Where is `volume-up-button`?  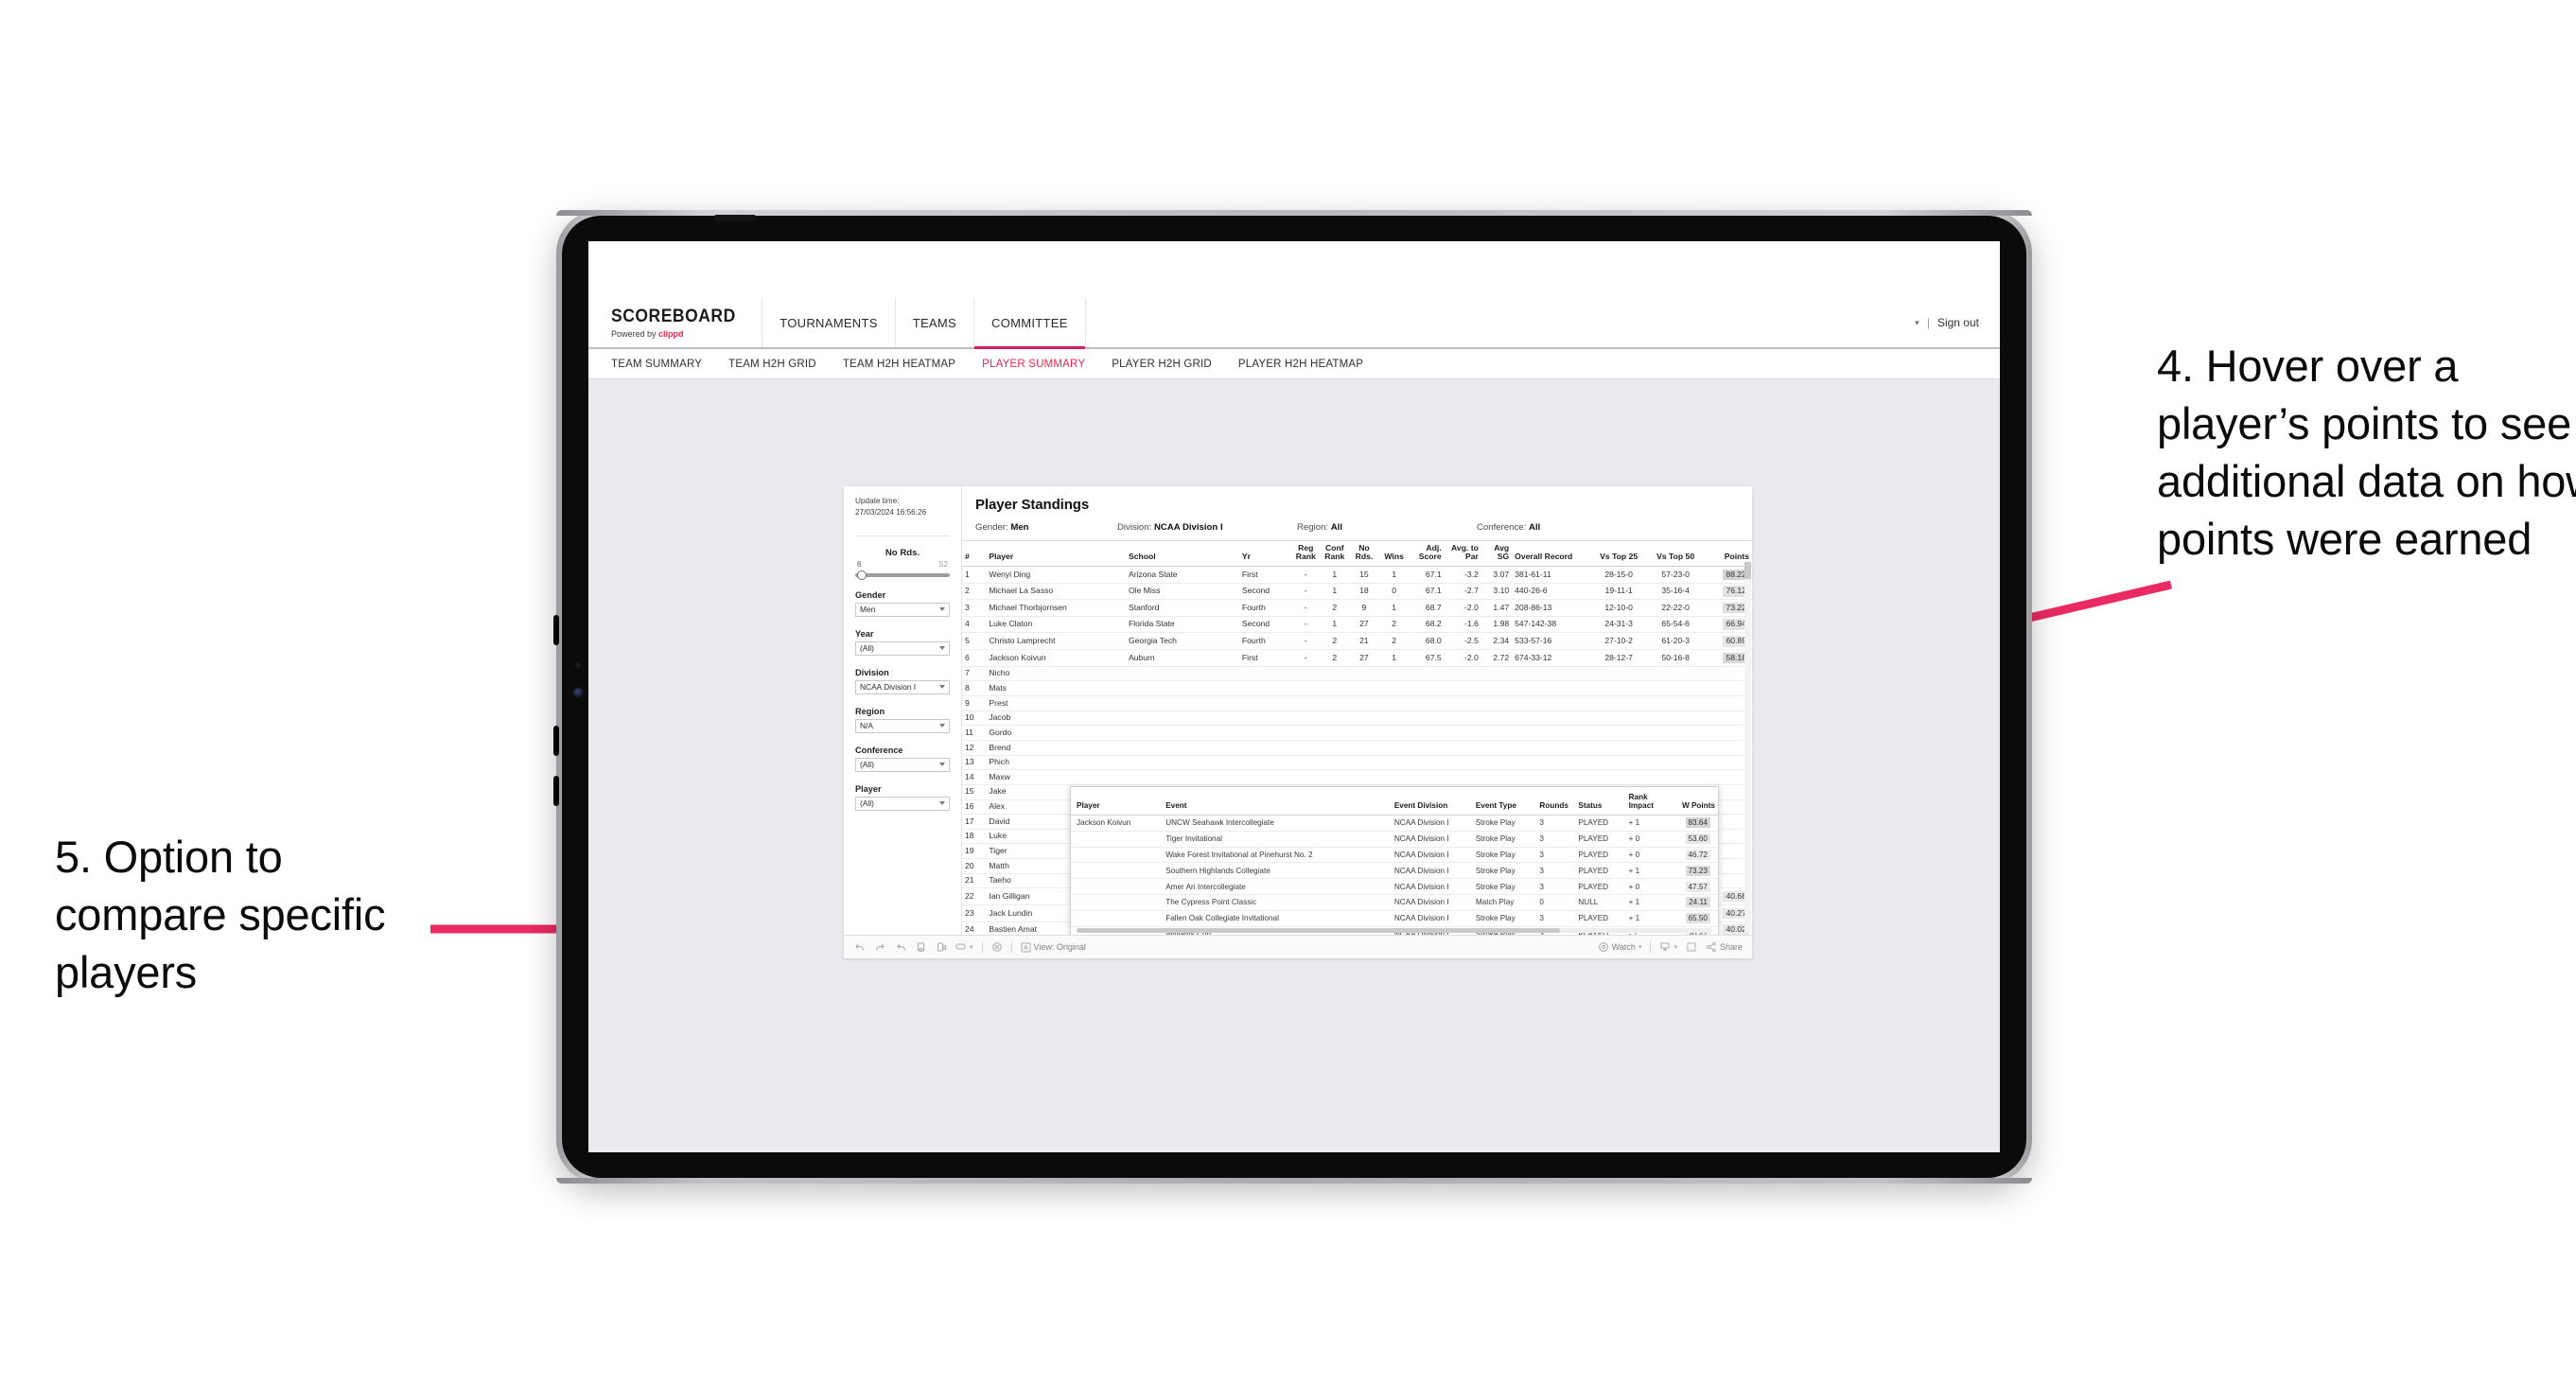 volume-up-button is located at coordinates (556, 630).